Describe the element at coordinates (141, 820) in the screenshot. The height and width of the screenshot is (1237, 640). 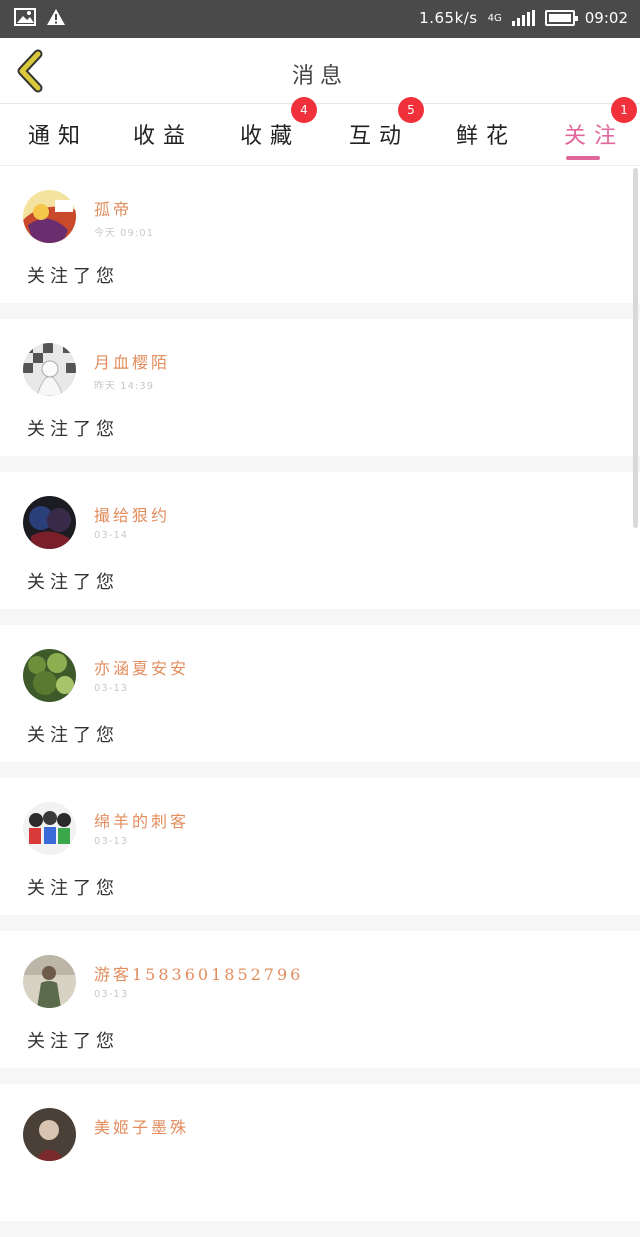
I see `username: 绵羊的刺客` at that location.